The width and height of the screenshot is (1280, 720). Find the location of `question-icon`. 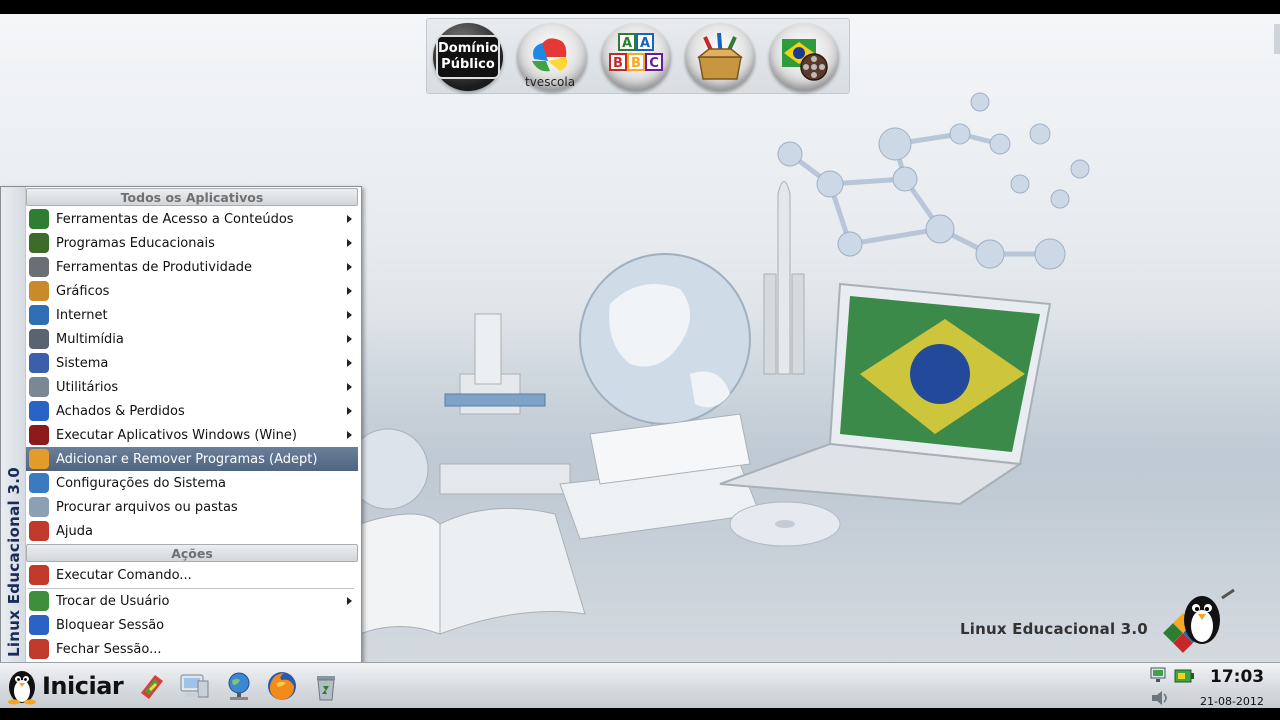

question-icon is located at coordinates (39, 411).